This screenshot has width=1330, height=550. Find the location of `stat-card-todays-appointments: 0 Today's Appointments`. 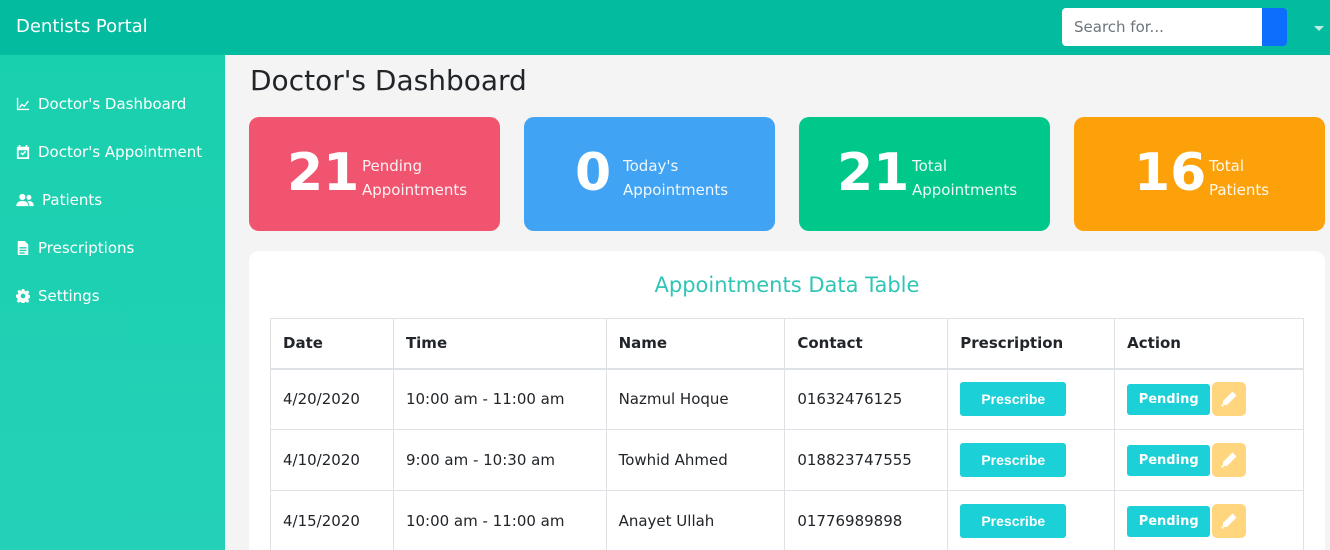

stat-card-todays-appointments: 0 Today's Appointments is located at coordinates (649, 174).